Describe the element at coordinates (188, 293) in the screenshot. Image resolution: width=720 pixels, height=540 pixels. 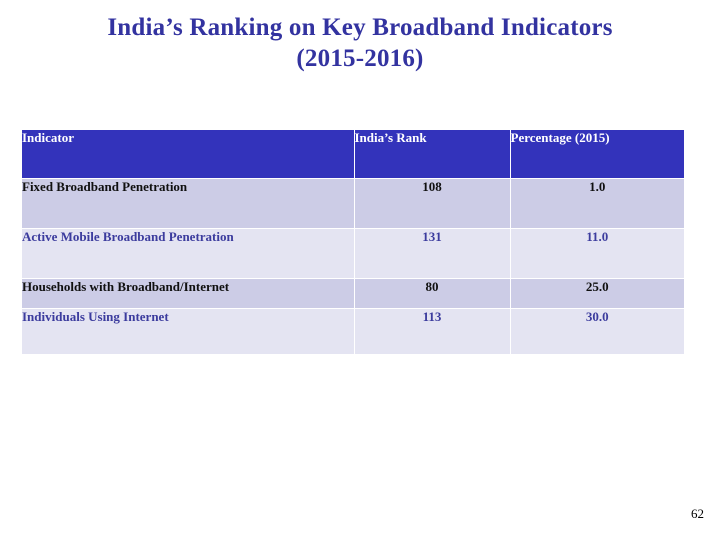
I see `cell-indicator: Households with Broadband/Internet` at that location.